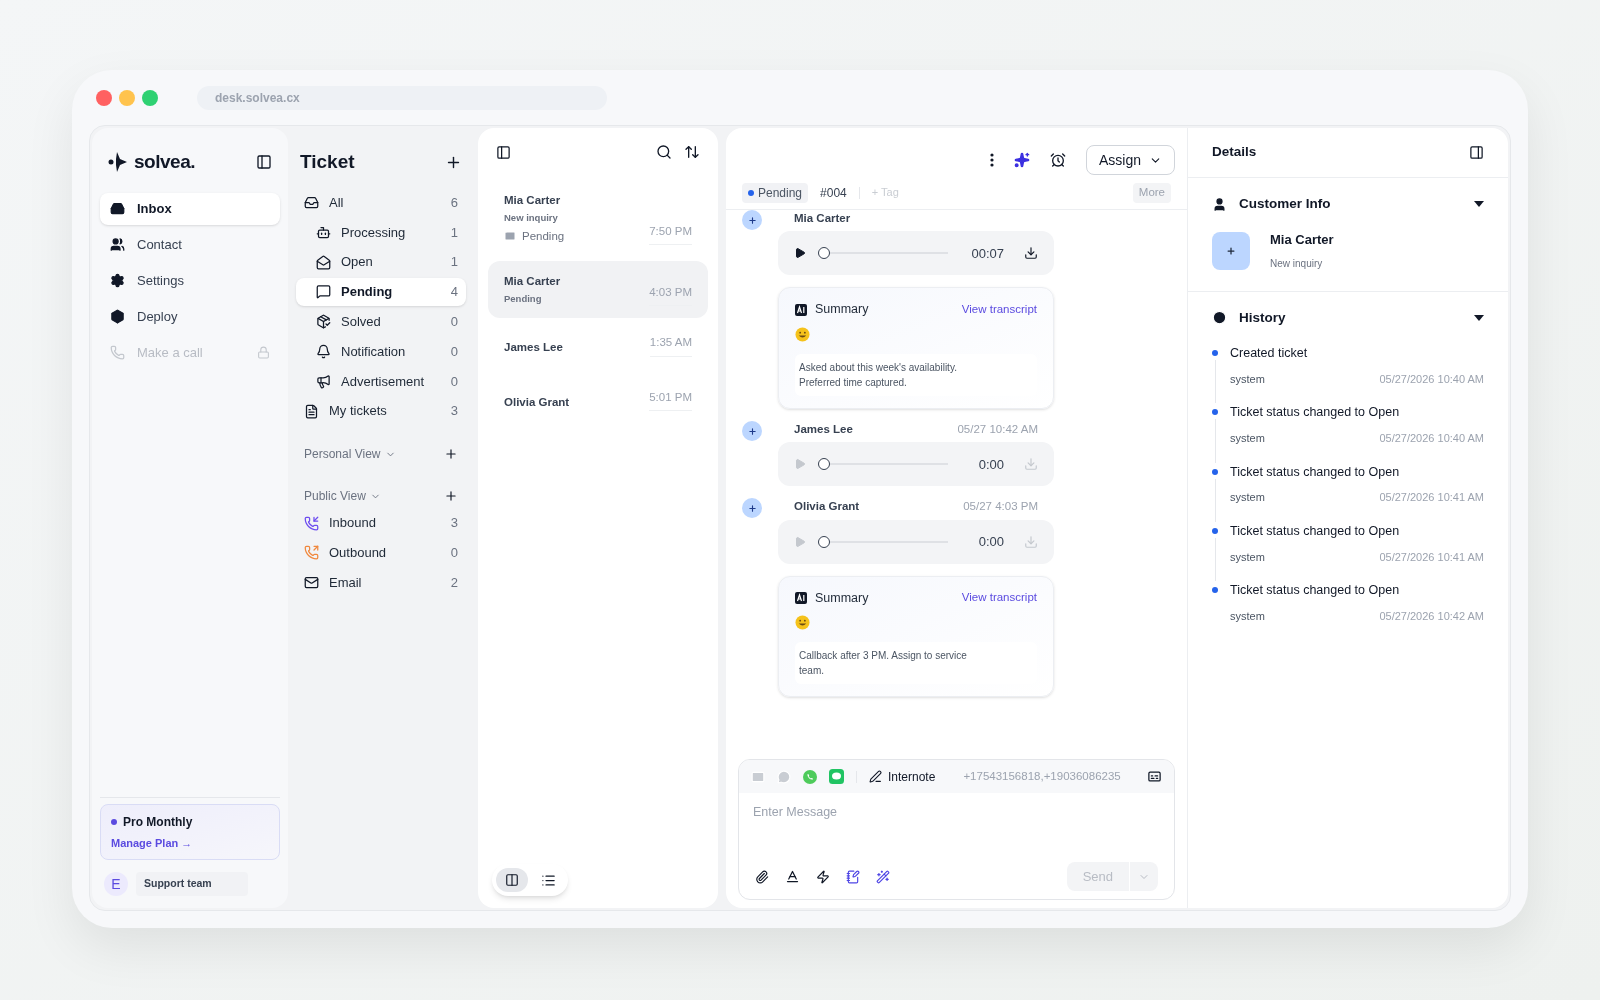 Image resolution: width=1600 pixels, height=1000 pixels. I want to click on ticket-filter: Solved 0, so click(381, 321).